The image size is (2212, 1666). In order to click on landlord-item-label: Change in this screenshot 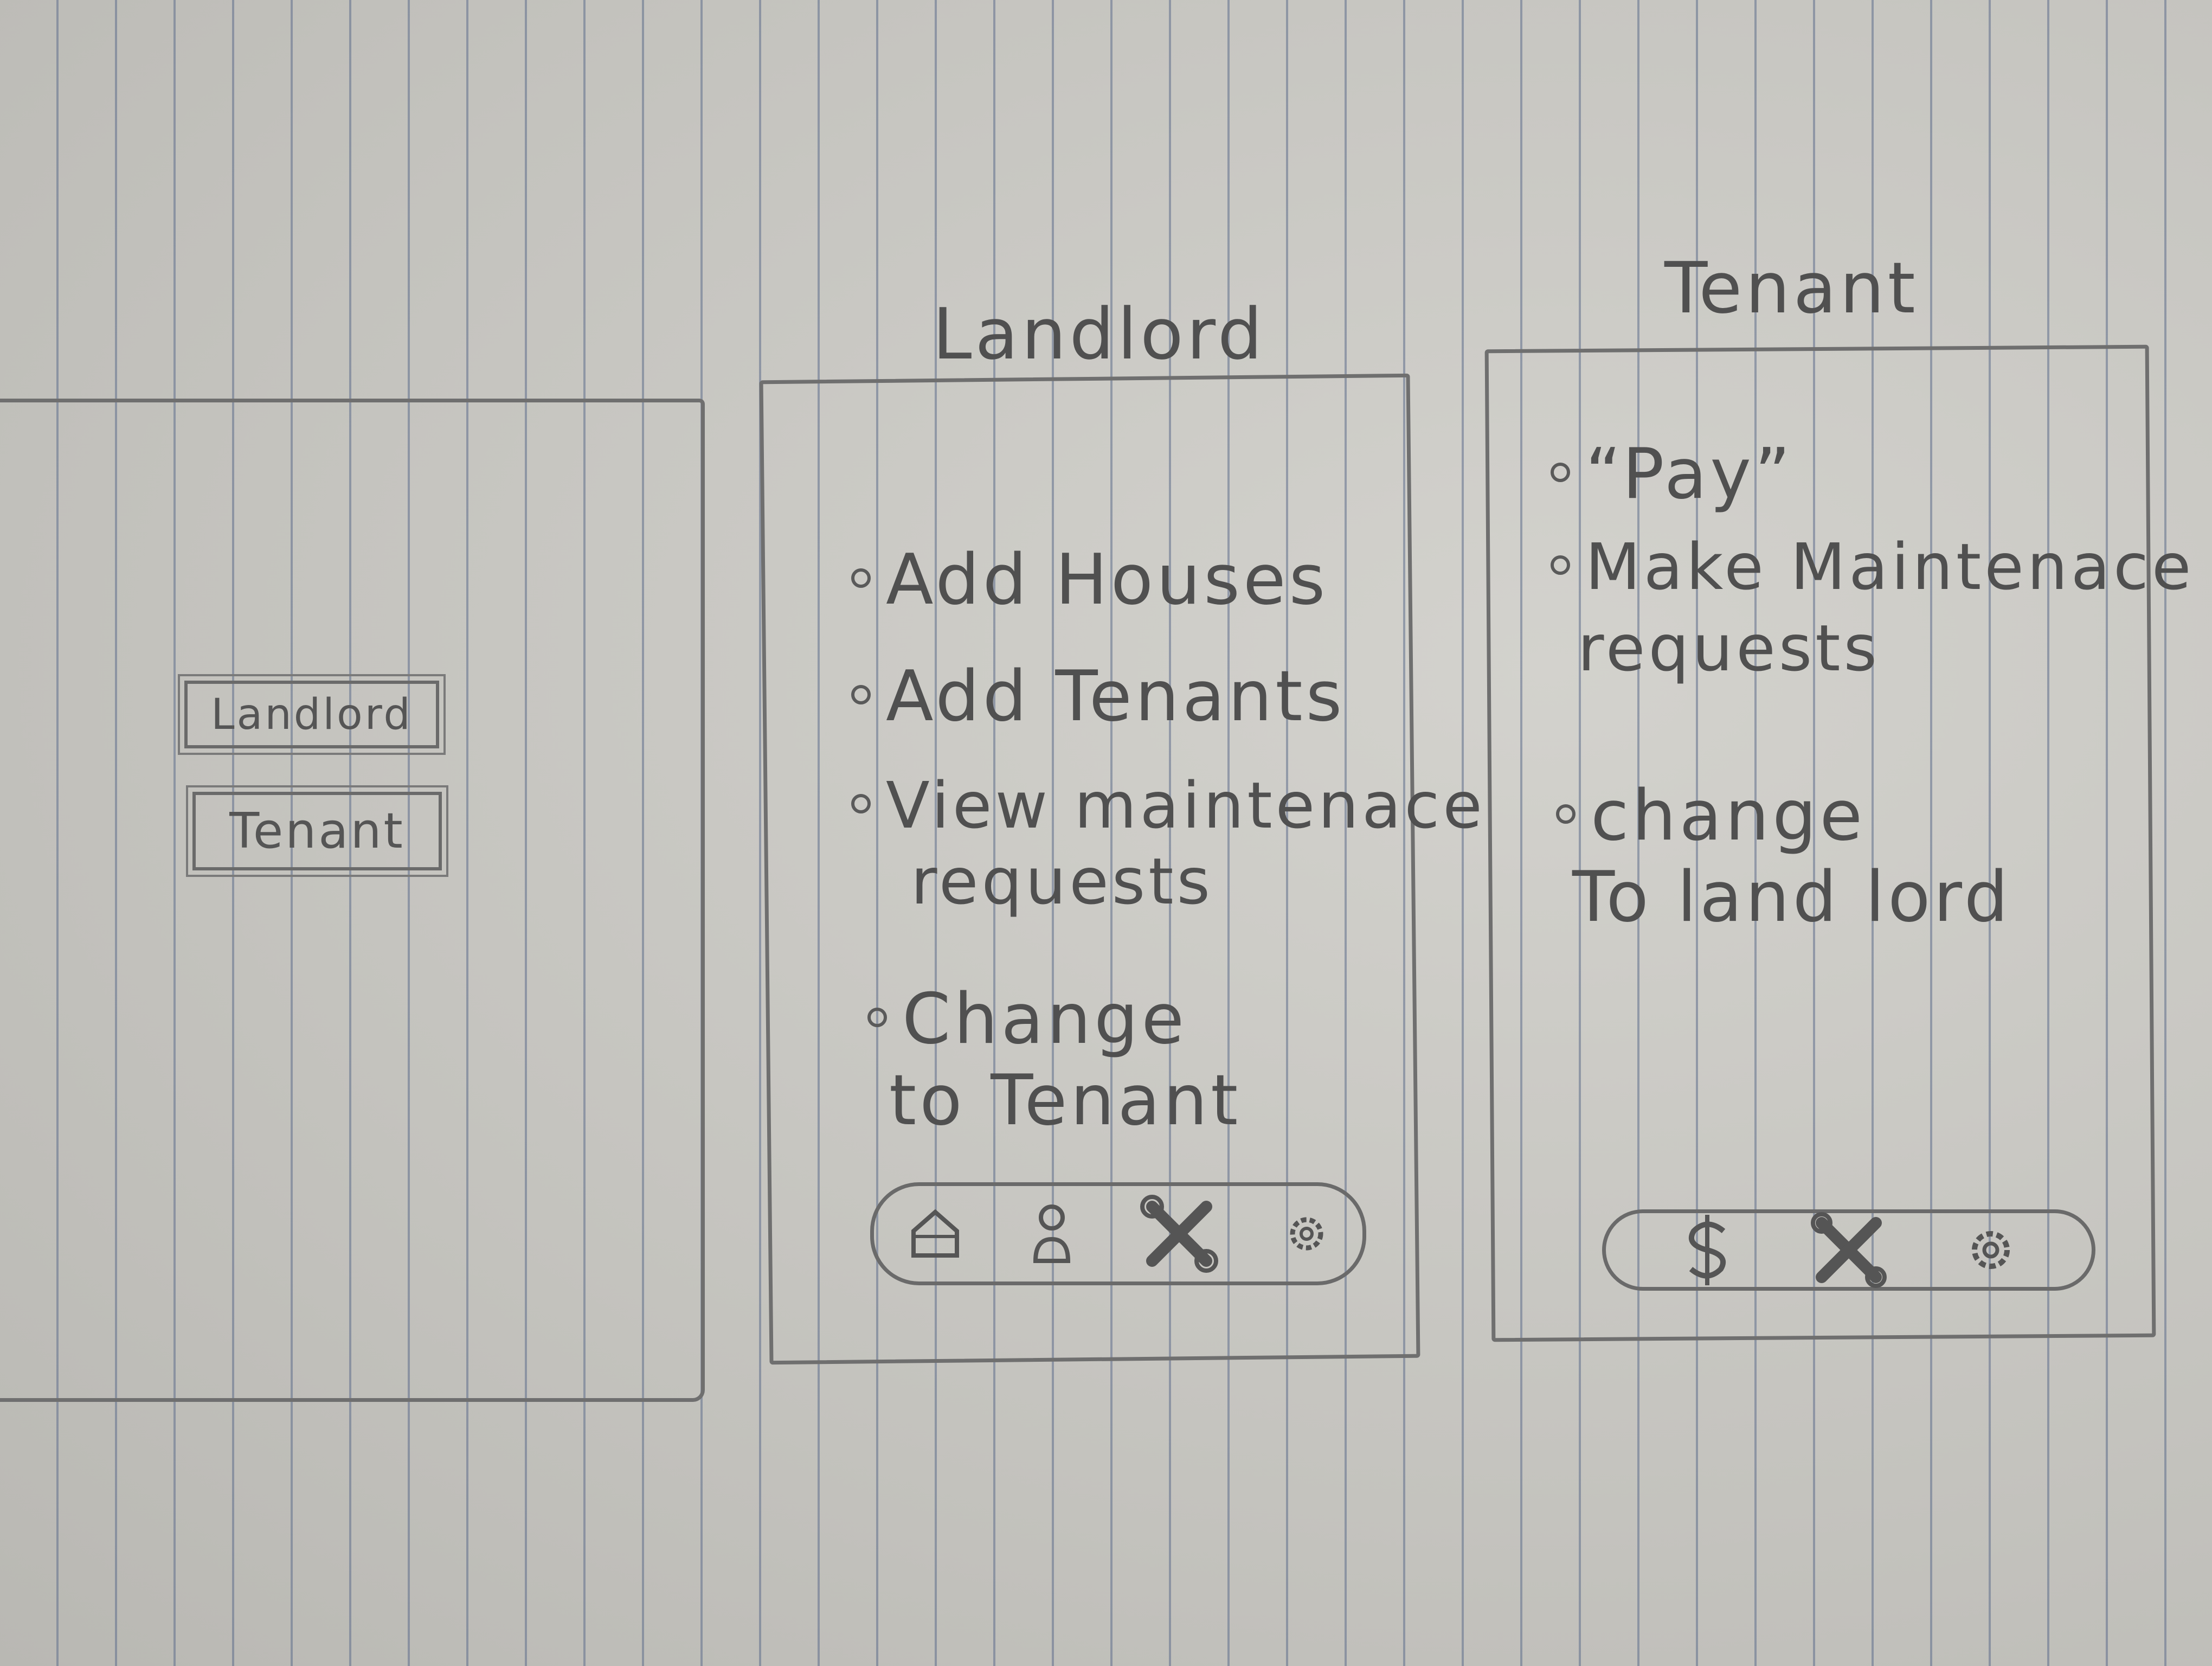, I will do `click(1045, 1020)`.